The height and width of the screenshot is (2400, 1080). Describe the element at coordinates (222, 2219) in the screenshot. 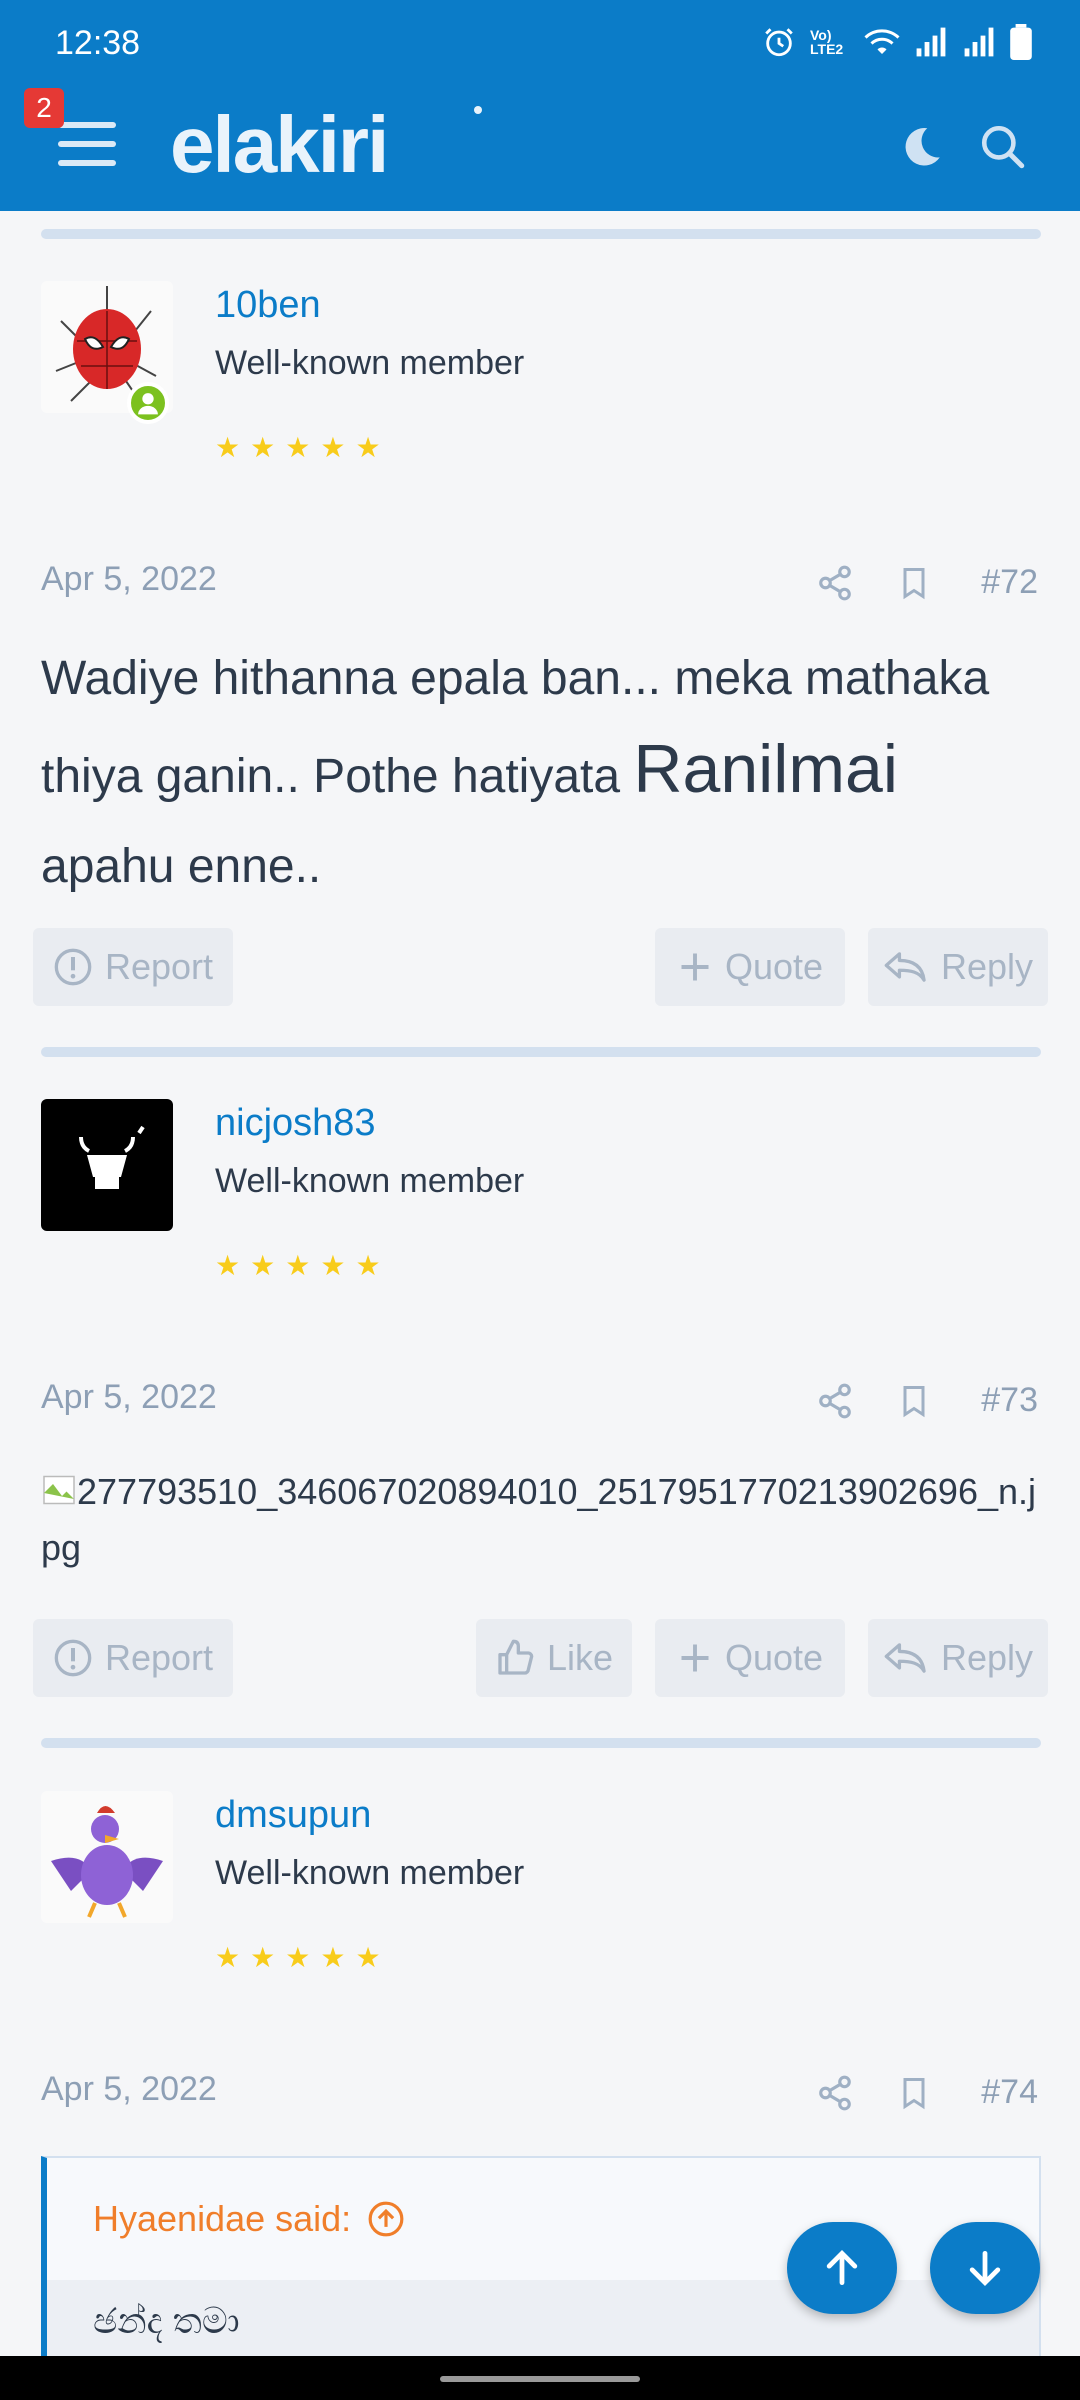

I see `quote-author: Hyaenidae said:` at that location.